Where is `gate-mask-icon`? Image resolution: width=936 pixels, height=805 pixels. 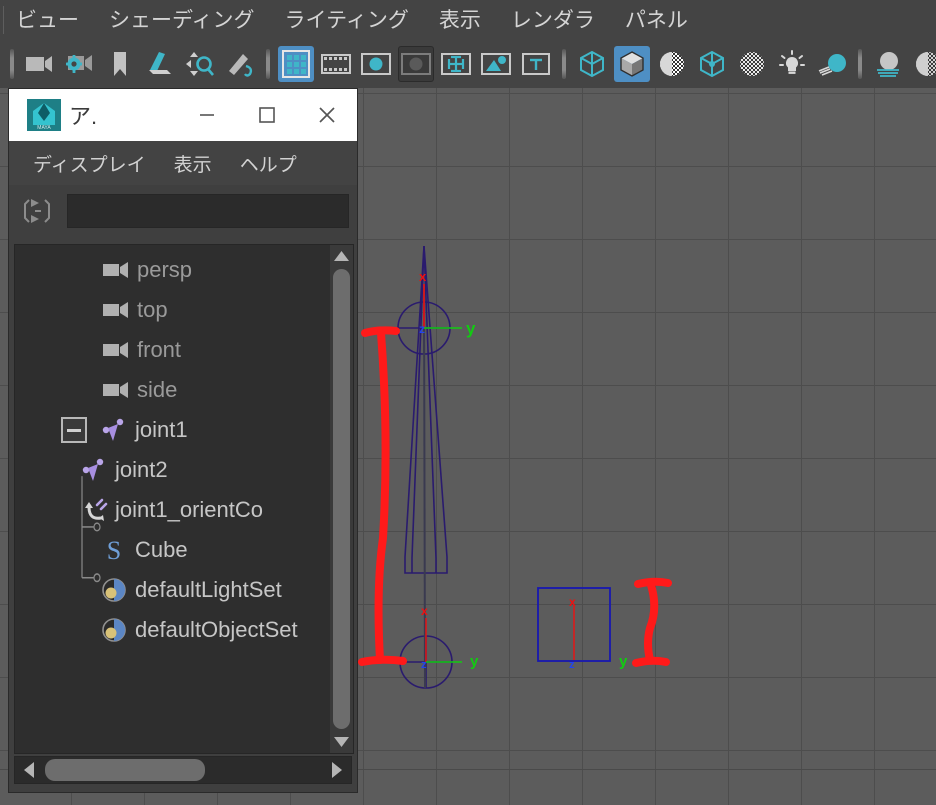 gate-mask-icon is located at coordinates (416, 64).